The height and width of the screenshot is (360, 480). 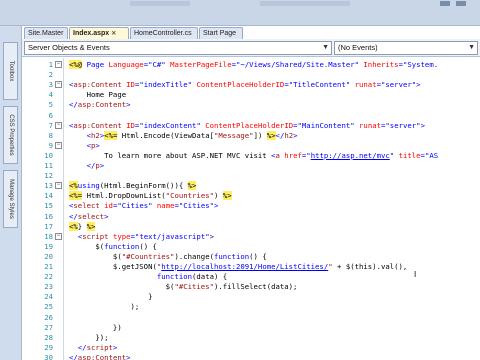 I want to click on line-number: 4, so click(x=50, y=95).